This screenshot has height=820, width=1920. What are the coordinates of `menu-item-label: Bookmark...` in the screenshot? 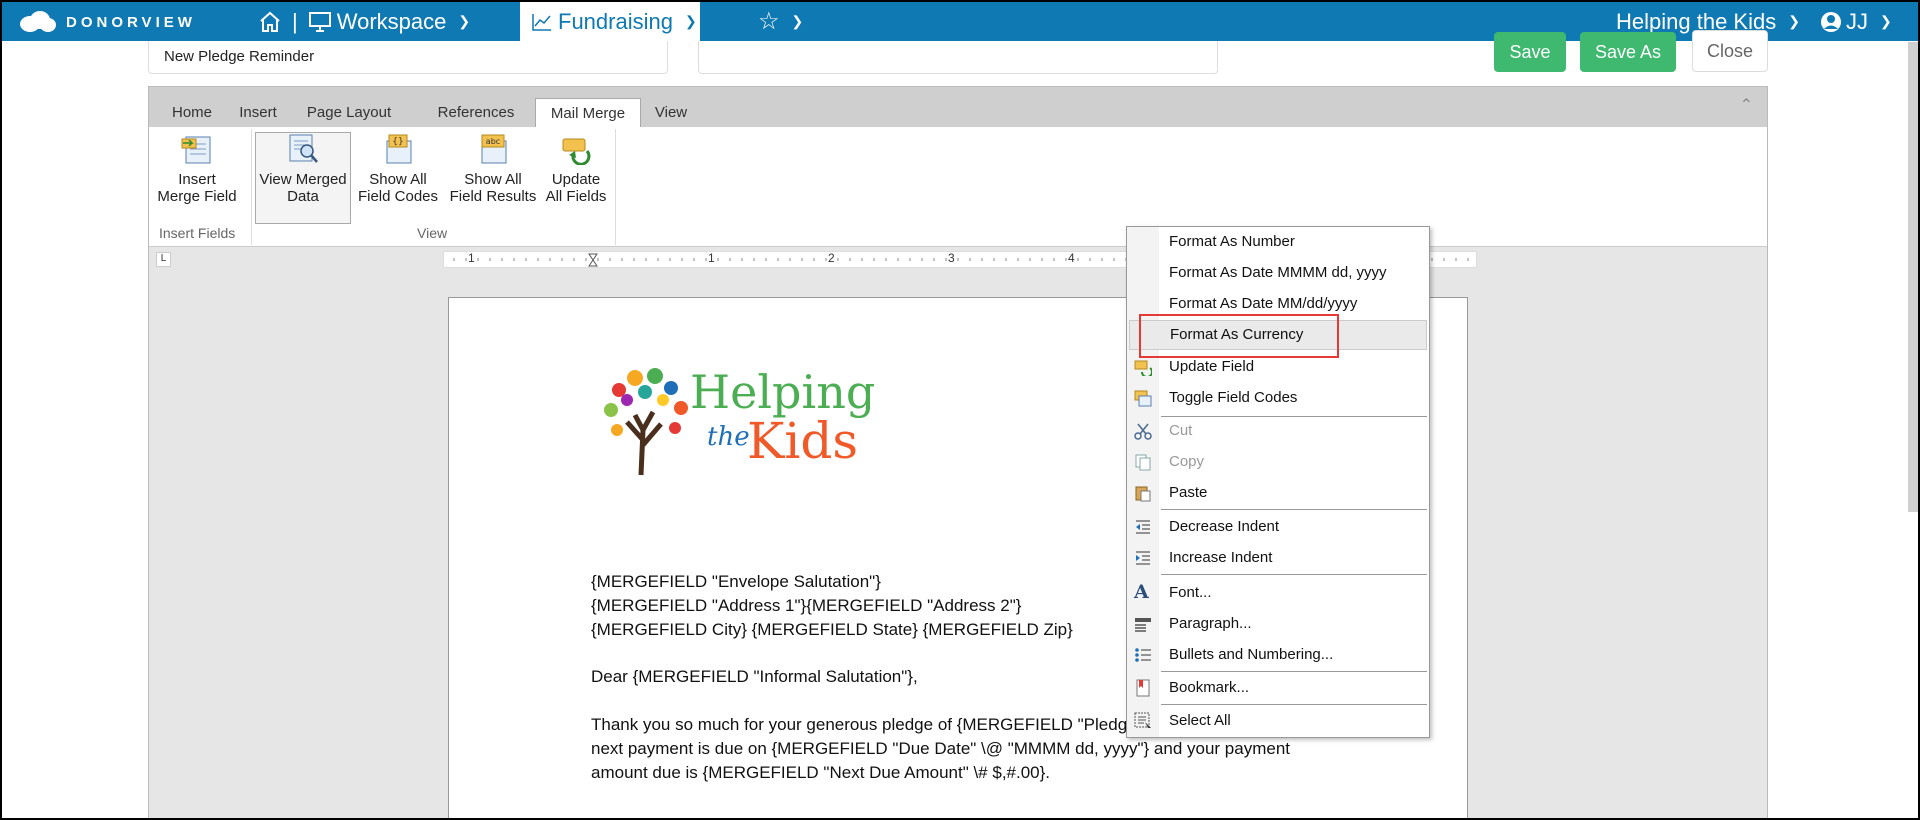 It's located at (1209, 687).